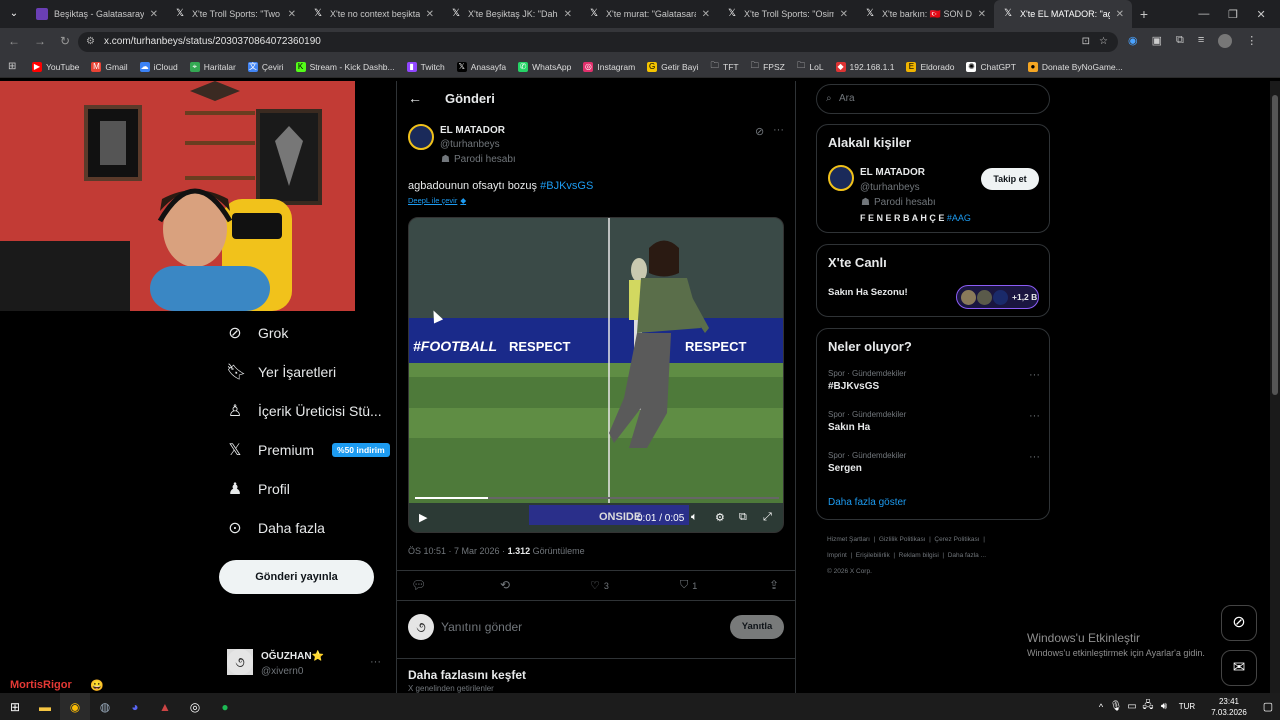 The image size is (1280, 720). I want to click on language-indicator: TUR, so click(1187, 706).